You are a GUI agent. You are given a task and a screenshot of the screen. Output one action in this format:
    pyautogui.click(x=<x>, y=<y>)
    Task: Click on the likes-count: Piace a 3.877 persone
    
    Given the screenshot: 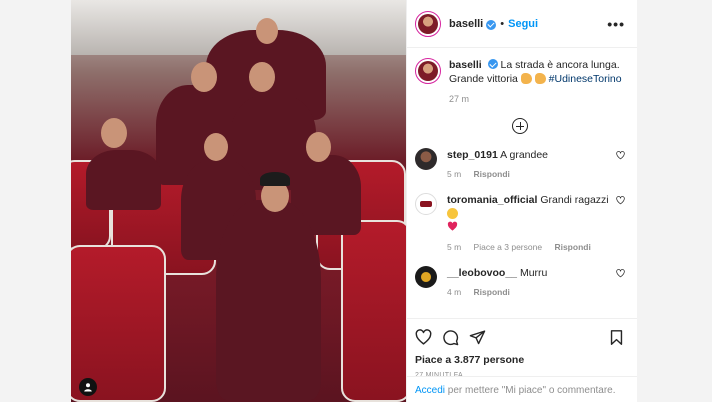 What is the action you would take?
    pyautogui.click(x=520, y=360)
    